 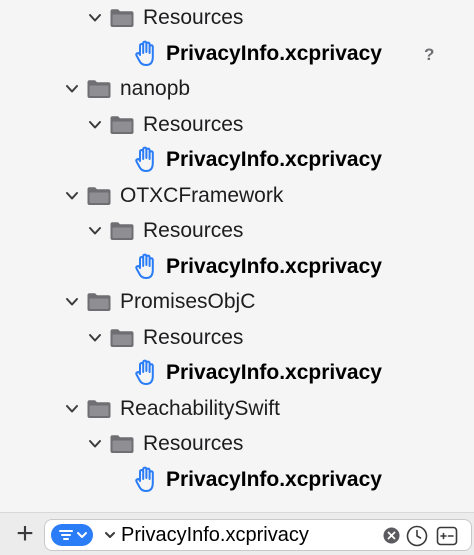 I want to click on tree-row-folder: OTXCFramework, so click(x=237, y=196).